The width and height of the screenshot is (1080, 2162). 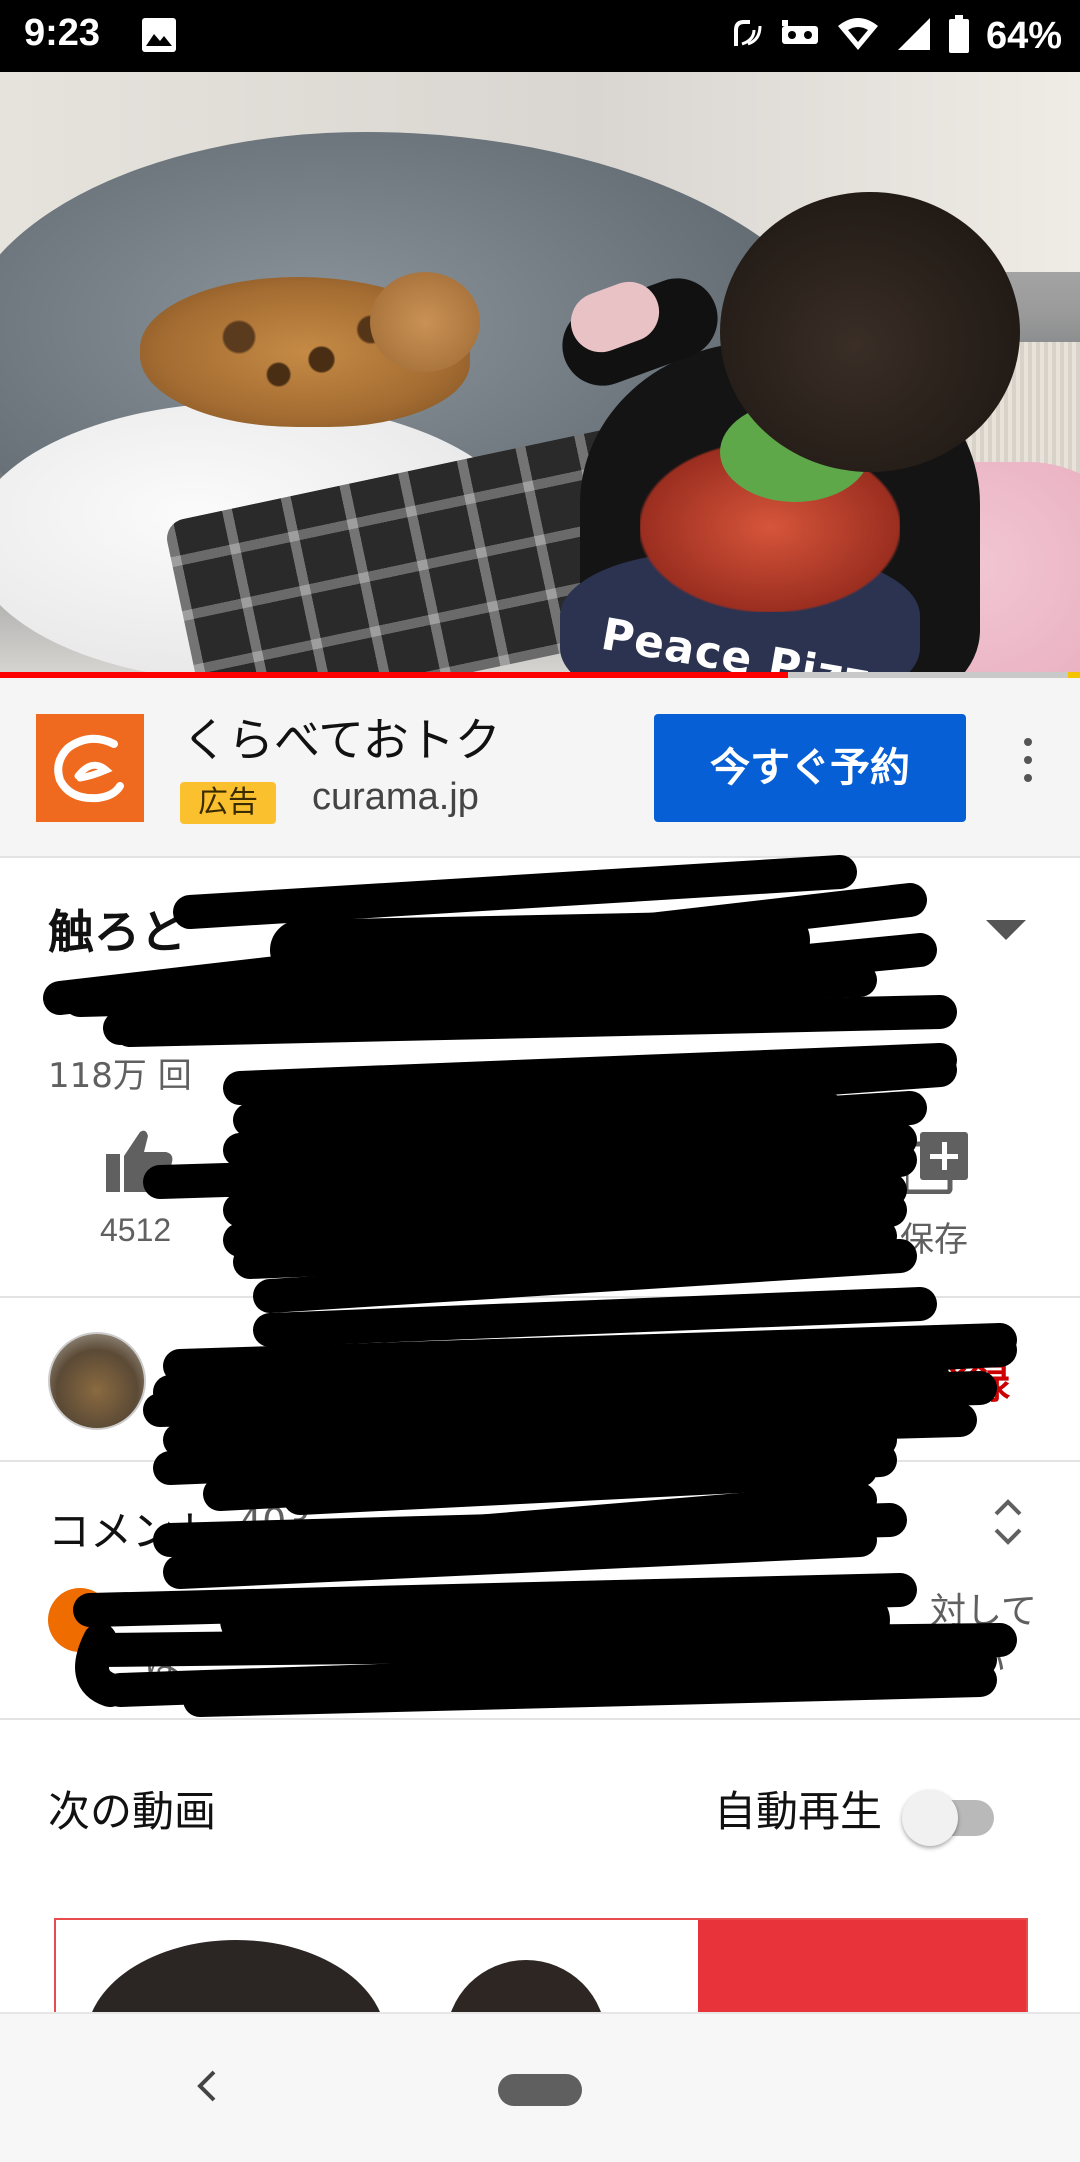 What do you see at coordinates (983, 1611) in the screenshot?
I see `comment-snippet-1: 対して` at bounding box center [983, 1611].